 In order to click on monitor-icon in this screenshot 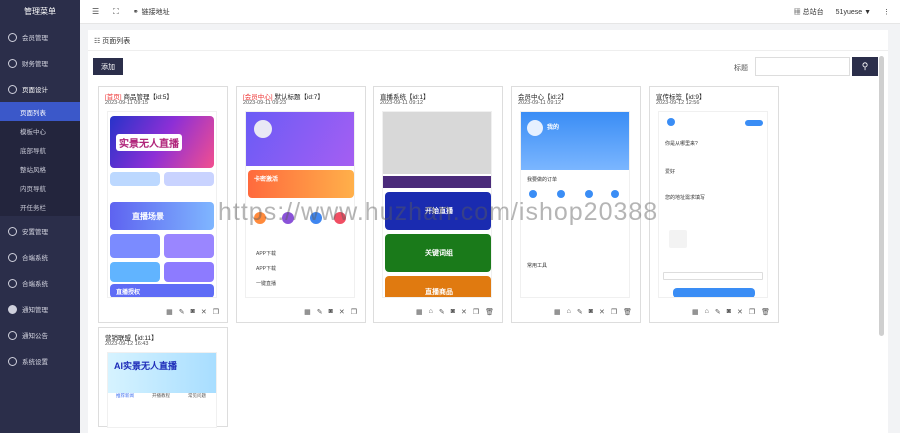, I will do `click(12, 283)`.